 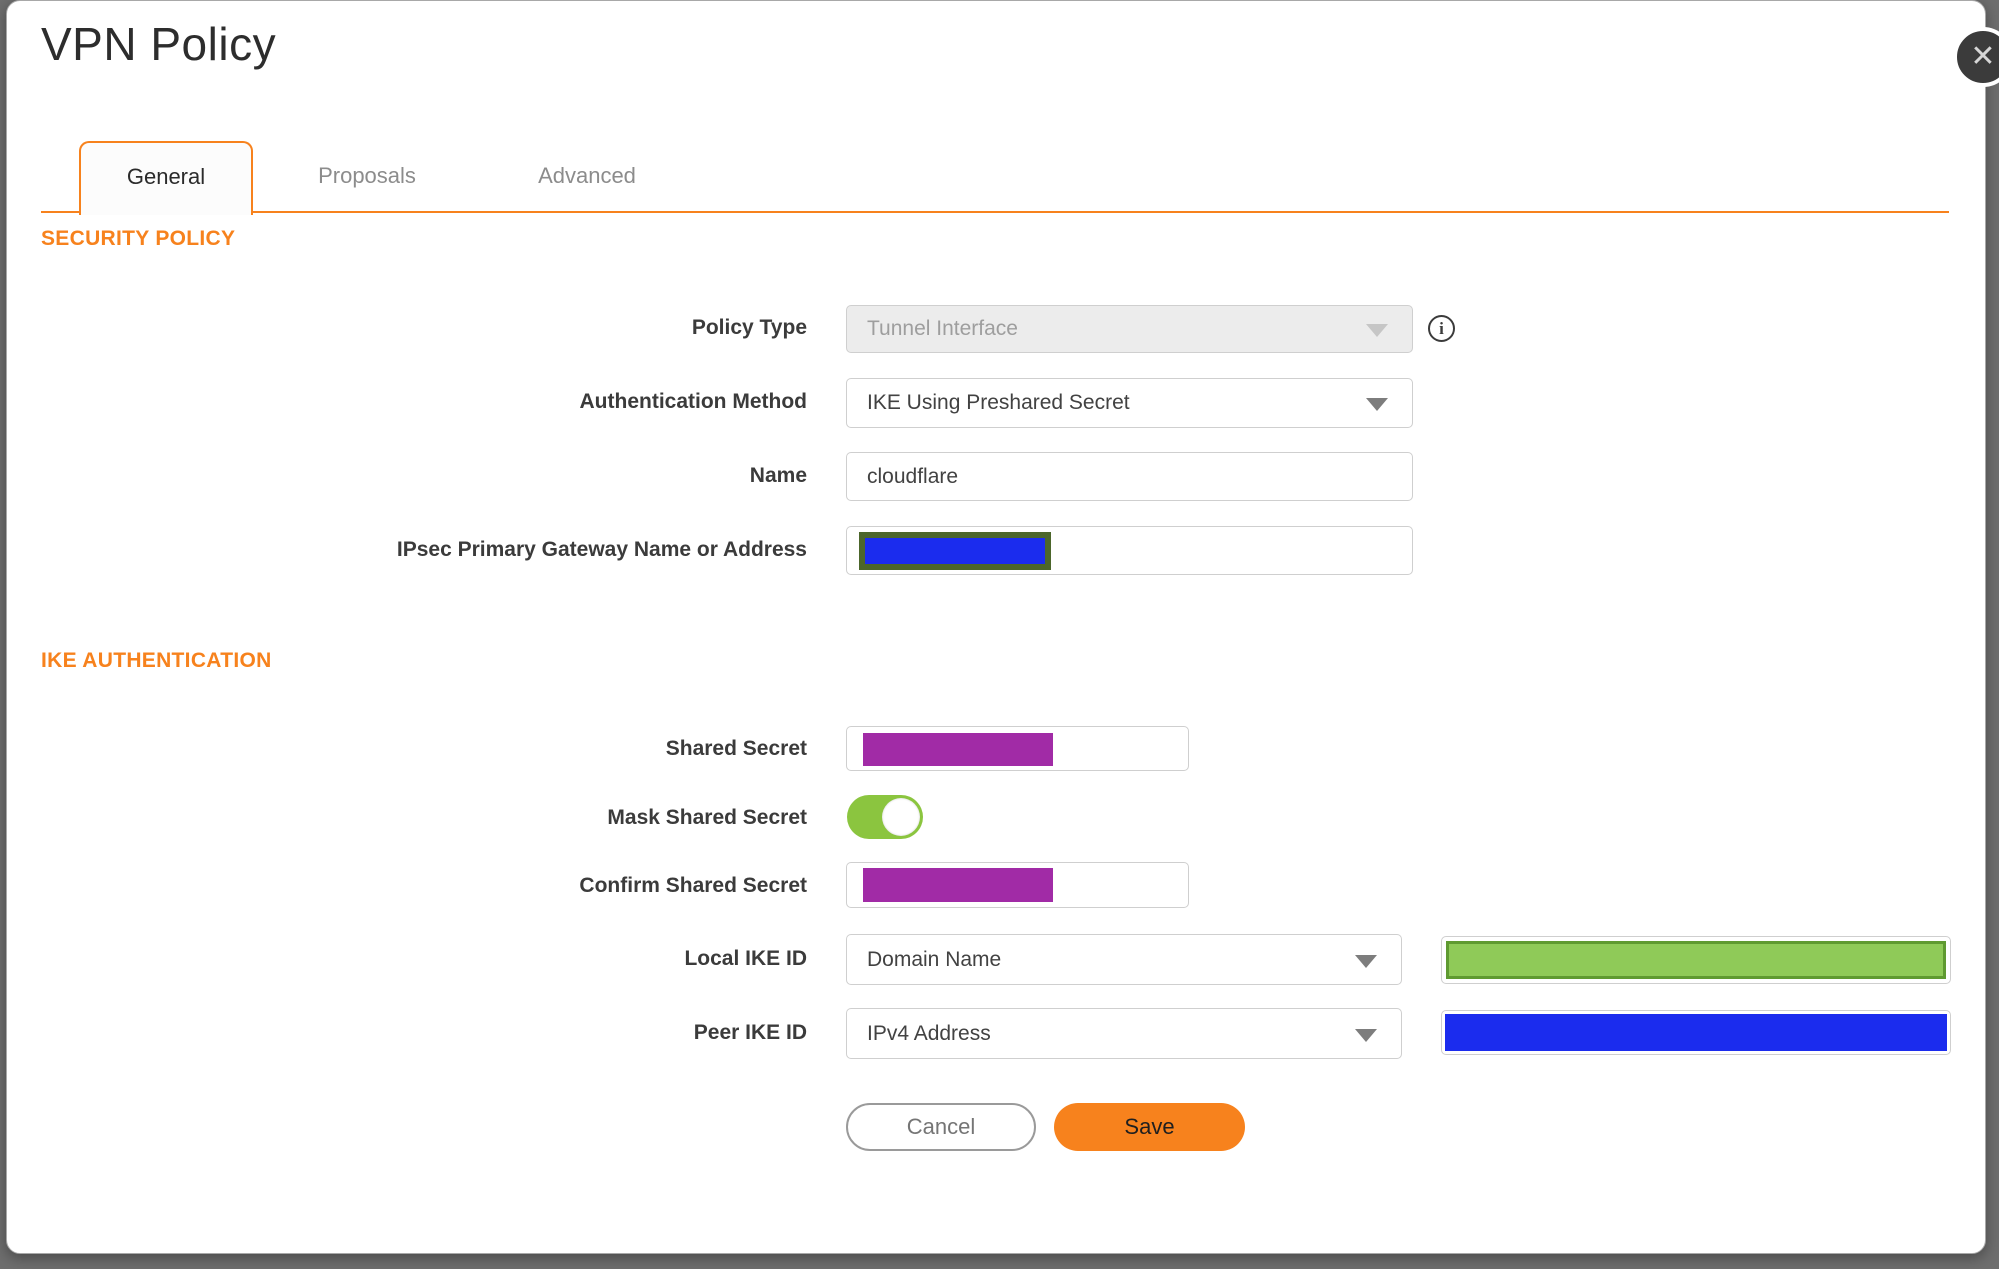 What do you see at coordinates (942, 328) in the screenshot?
I see `policy-type-value: Tunnel Interface` at bounding box center [942, 328].